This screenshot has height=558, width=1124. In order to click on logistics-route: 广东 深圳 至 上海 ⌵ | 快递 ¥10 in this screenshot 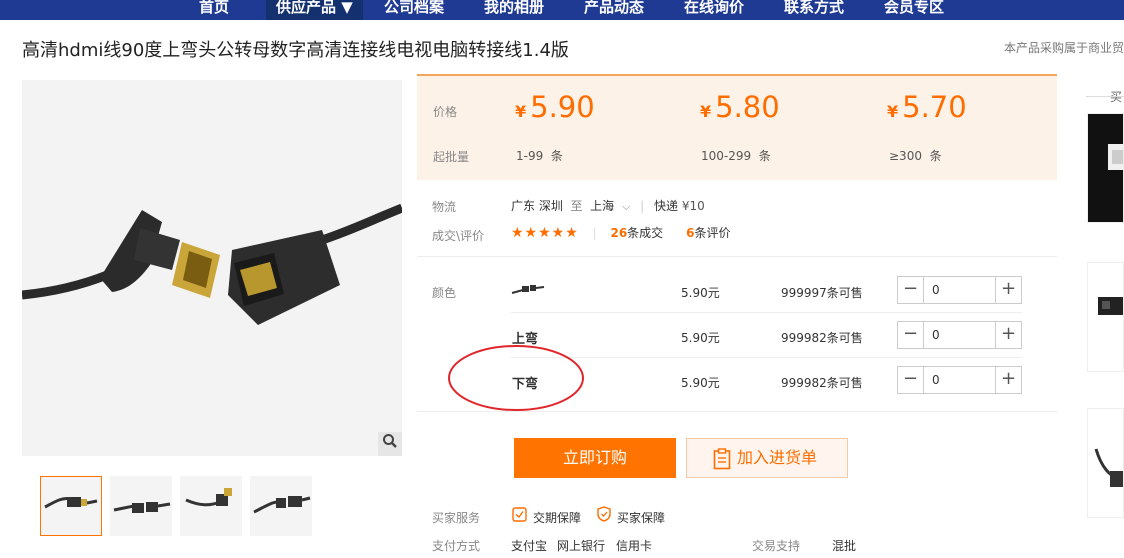, I will do `click(608, 206)`.